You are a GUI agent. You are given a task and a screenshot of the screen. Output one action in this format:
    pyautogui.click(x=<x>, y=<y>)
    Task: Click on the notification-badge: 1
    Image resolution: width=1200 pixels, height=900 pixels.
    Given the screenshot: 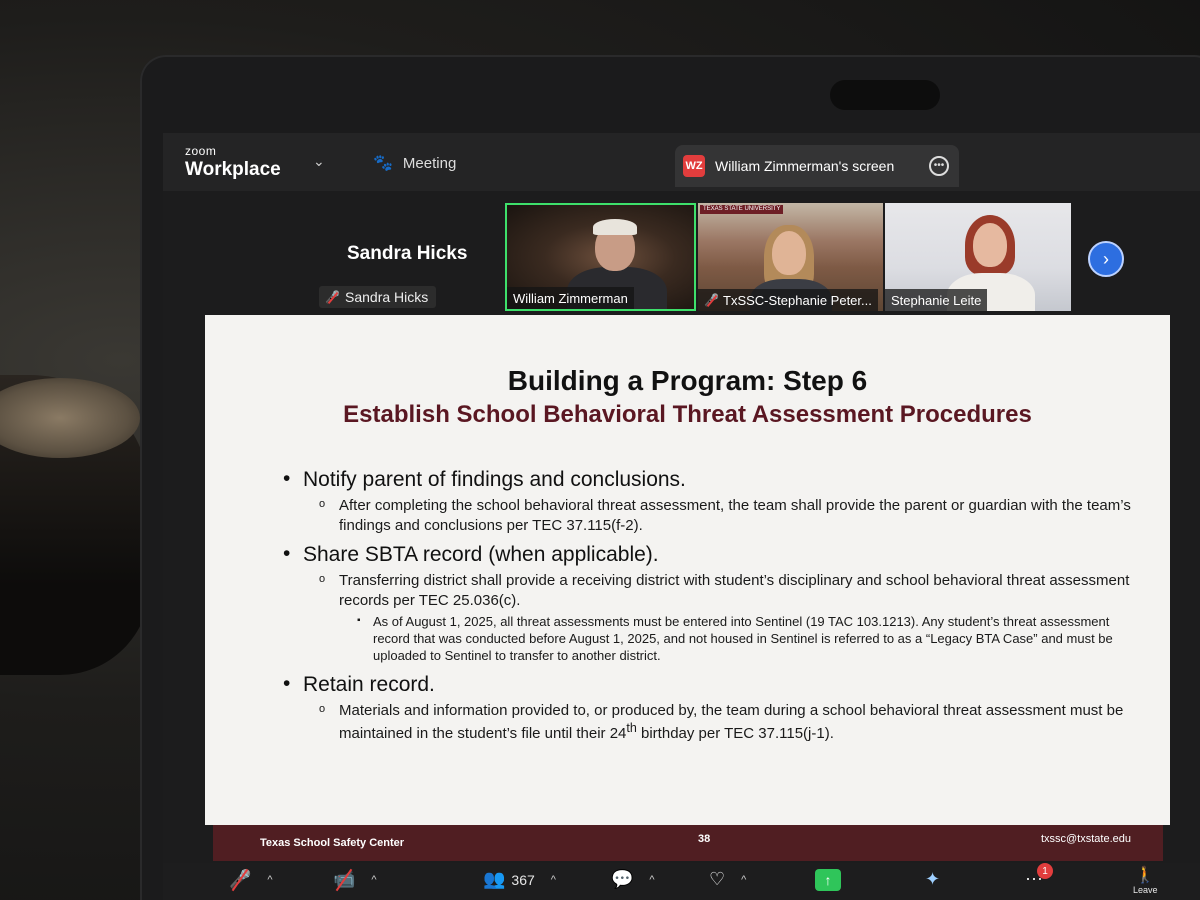 What is the action you would take?
    pyautogui.click(x=1045, y=871)
    